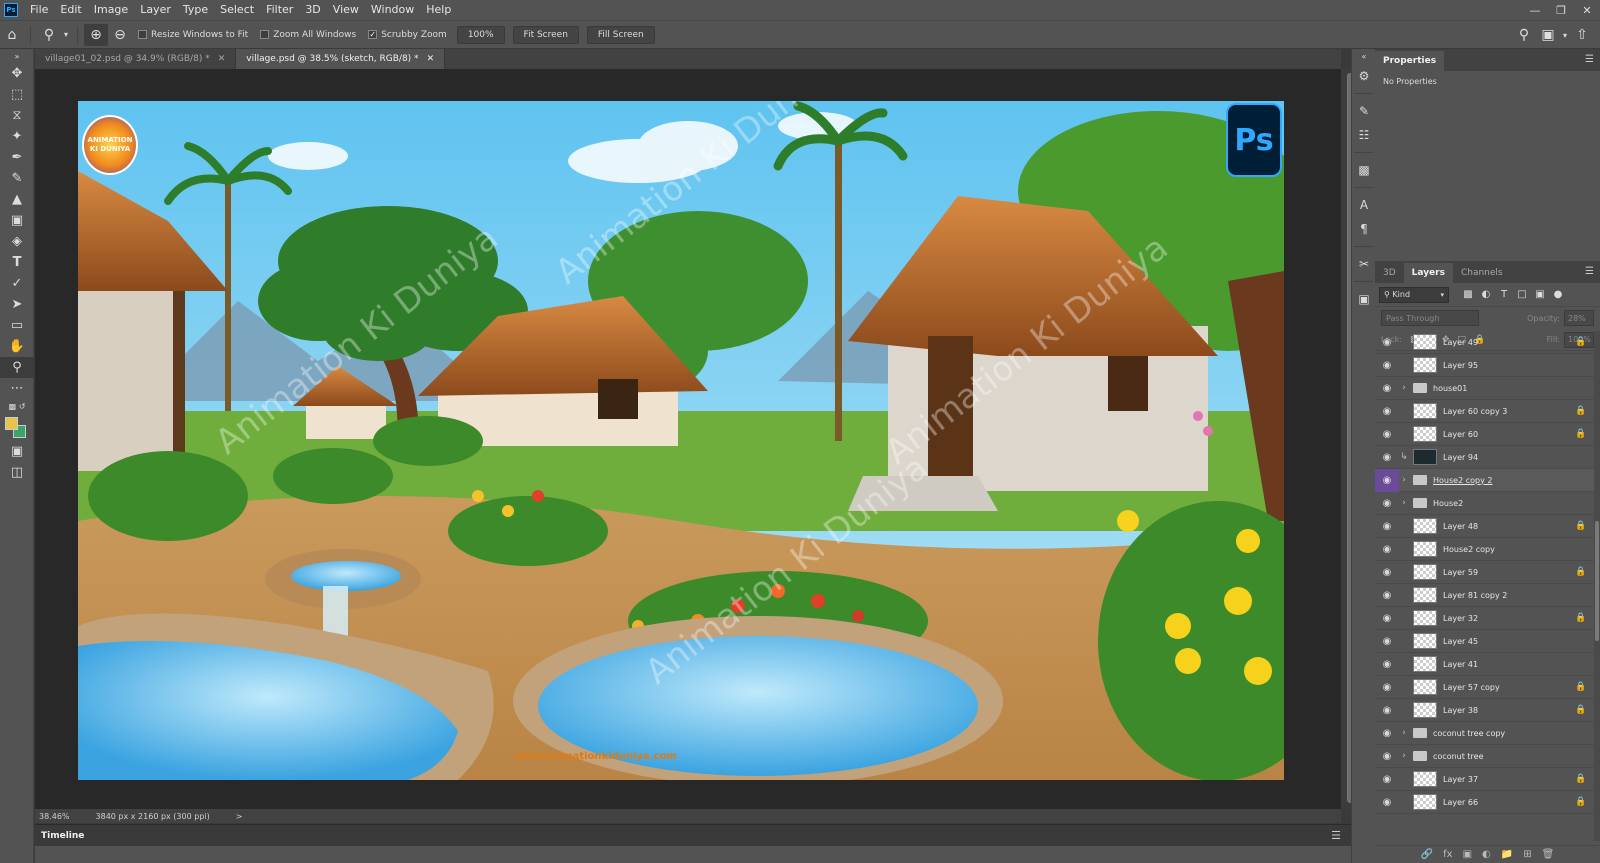 The image size is (1600, 863). Describe the element at coordinates (17, 388) in the screenshot. I see `more-tools-icon: ⋯` at that location.